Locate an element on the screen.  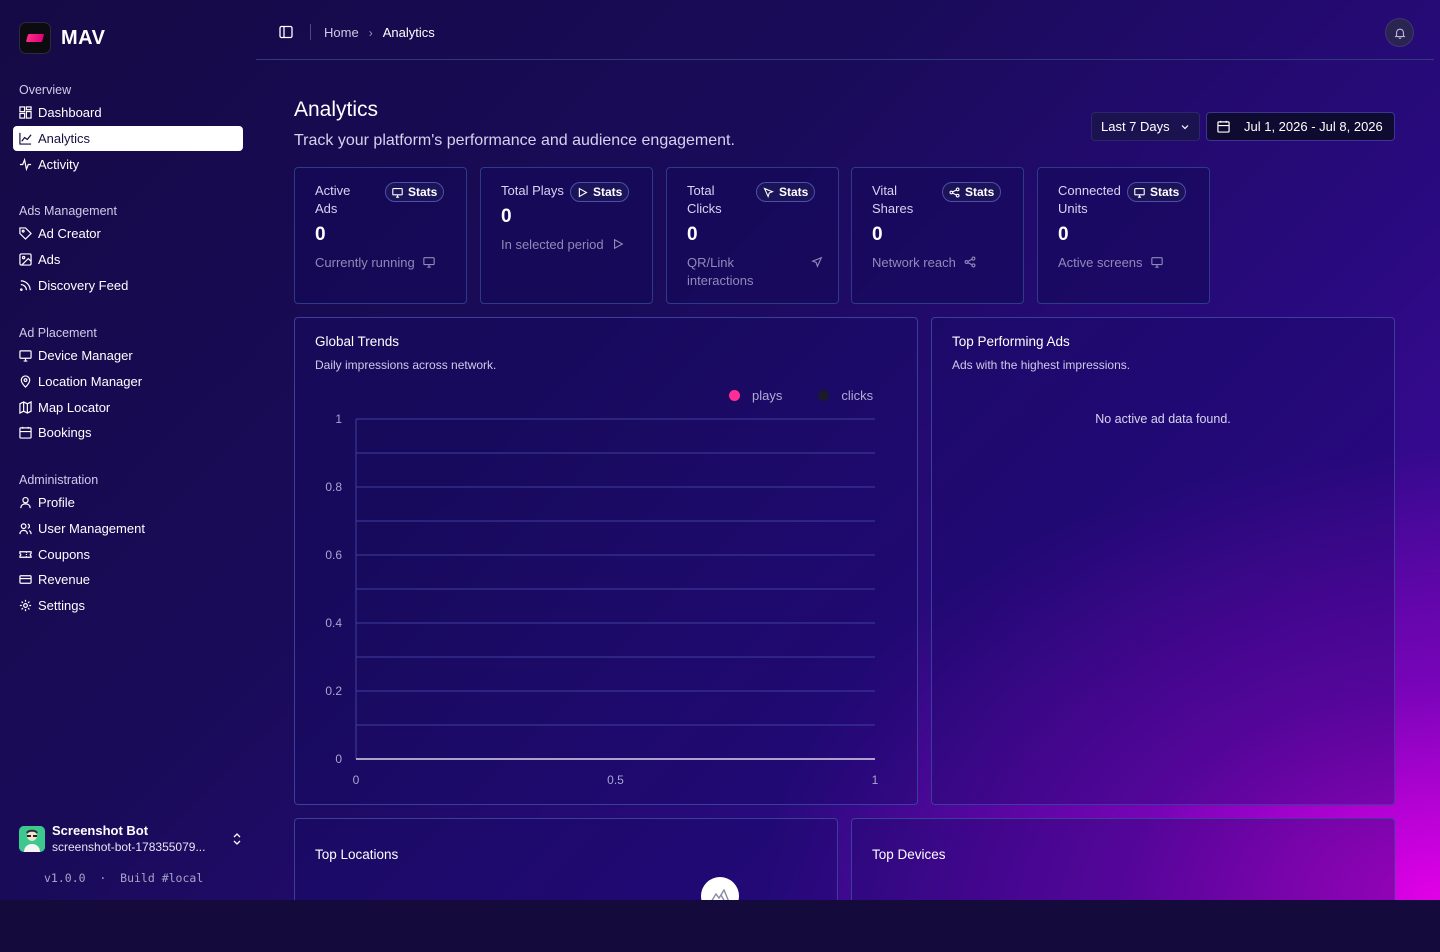
chevron-down-icon is located at coordinates (1185, 126).